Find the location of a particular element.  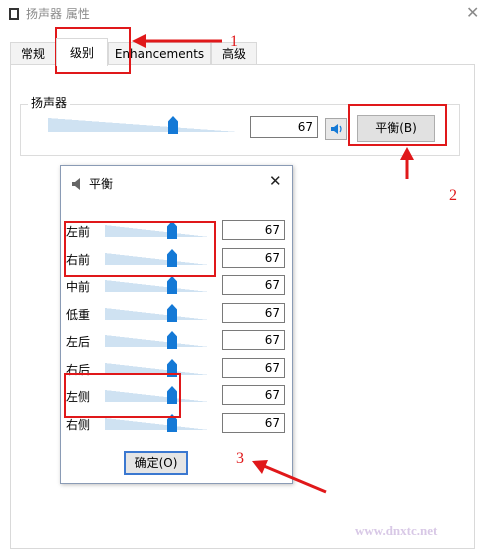

speaker-volume-slider is located at coordinates (143, 126).